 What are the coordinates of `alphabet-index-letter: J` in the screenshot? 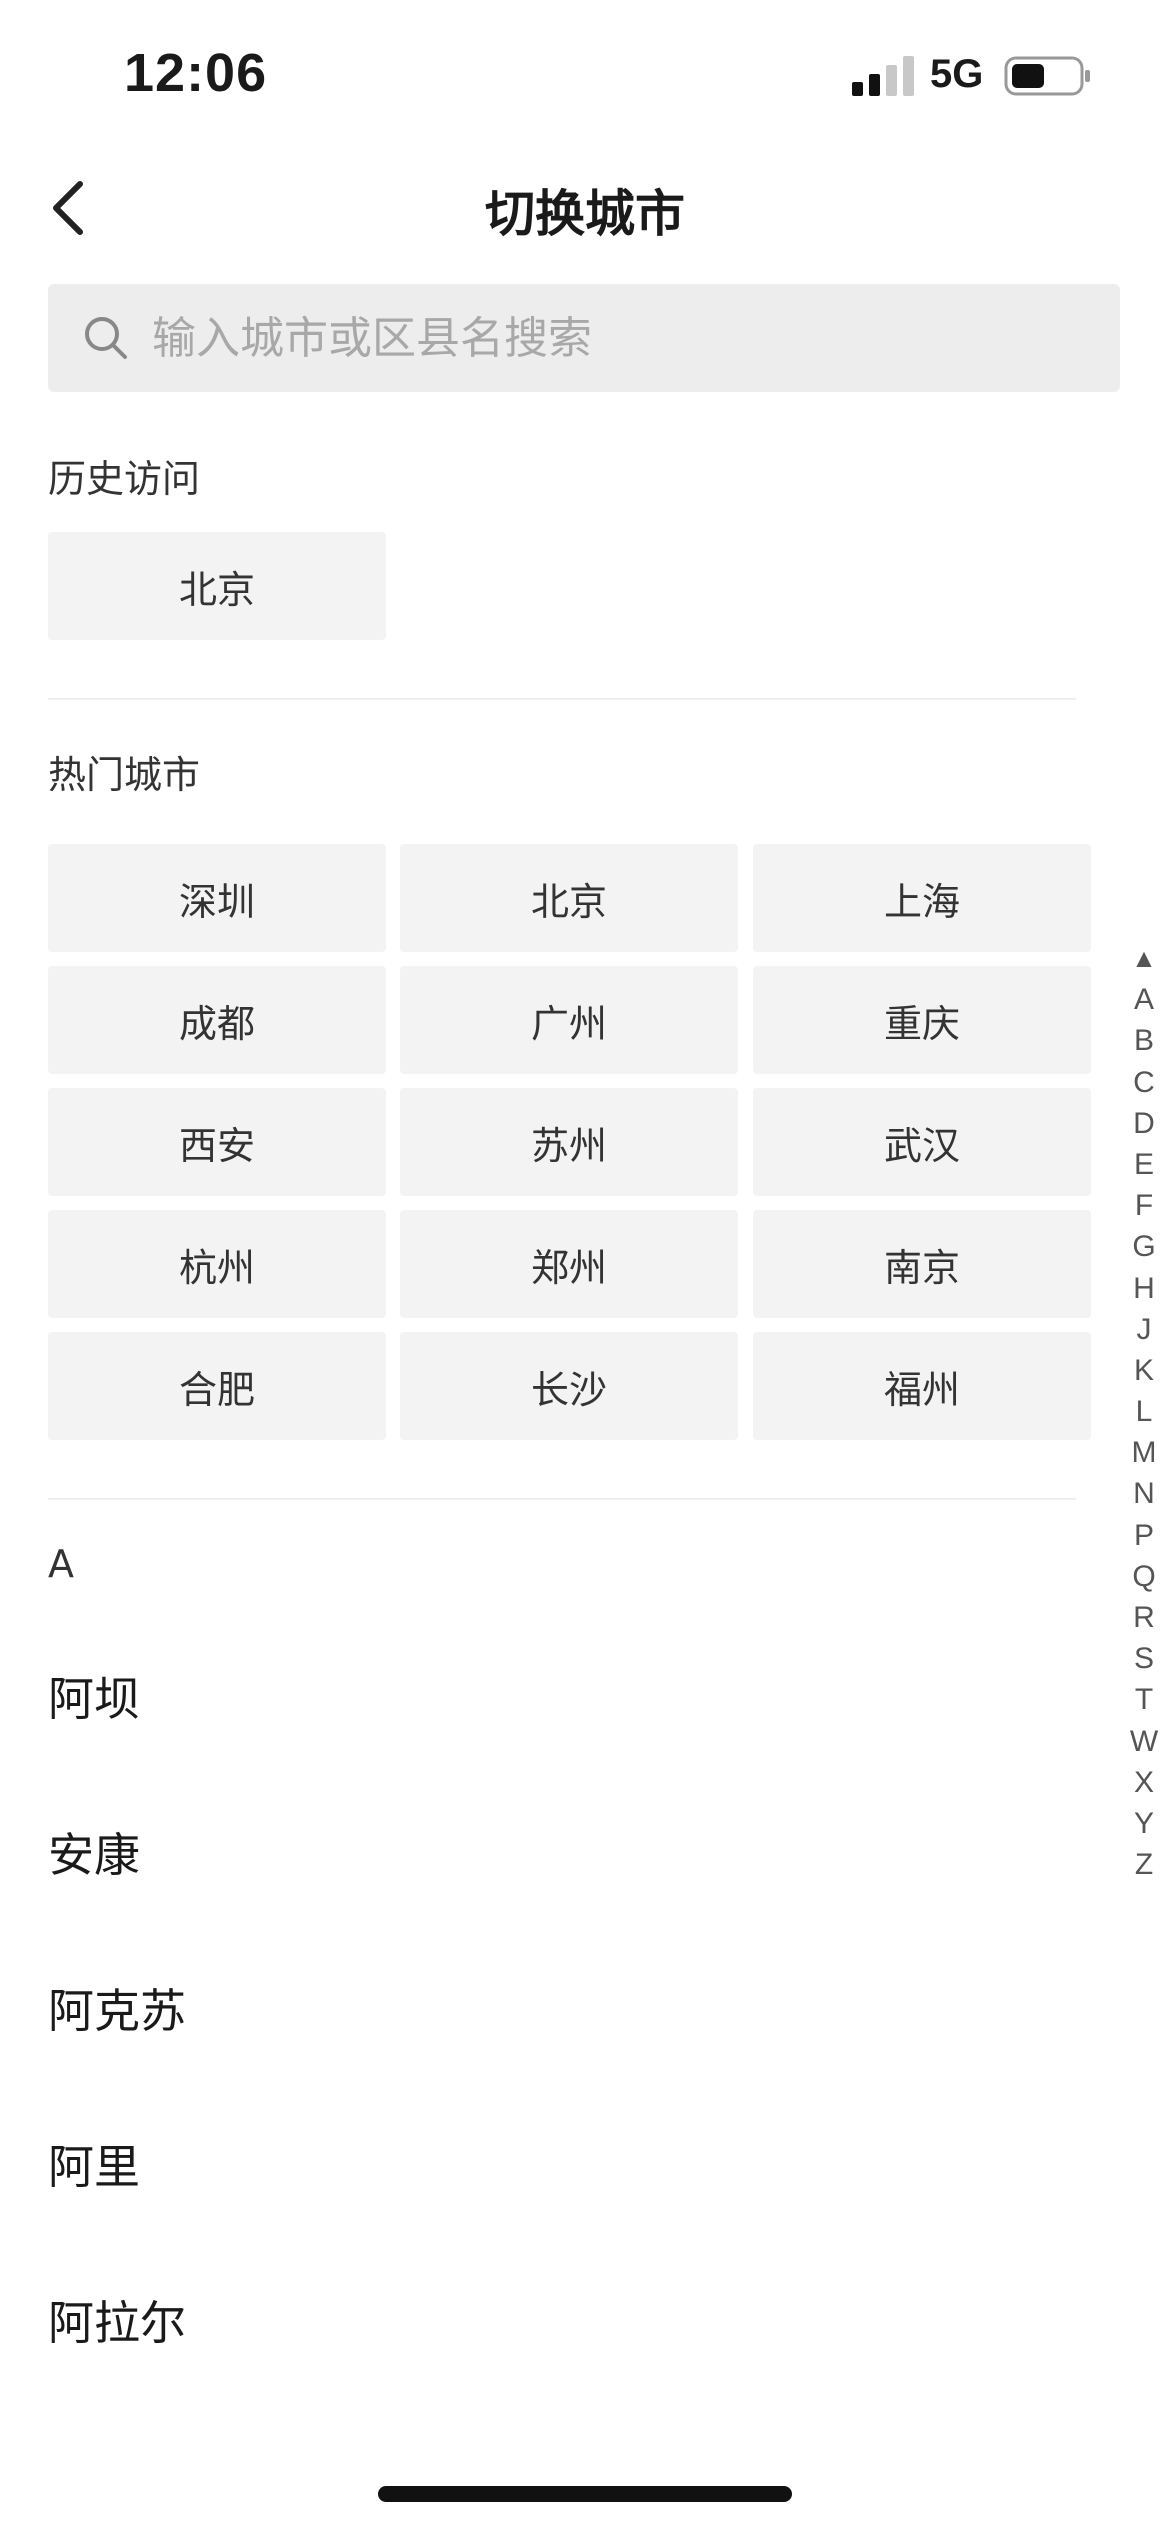 It's located at (1144, 1329).